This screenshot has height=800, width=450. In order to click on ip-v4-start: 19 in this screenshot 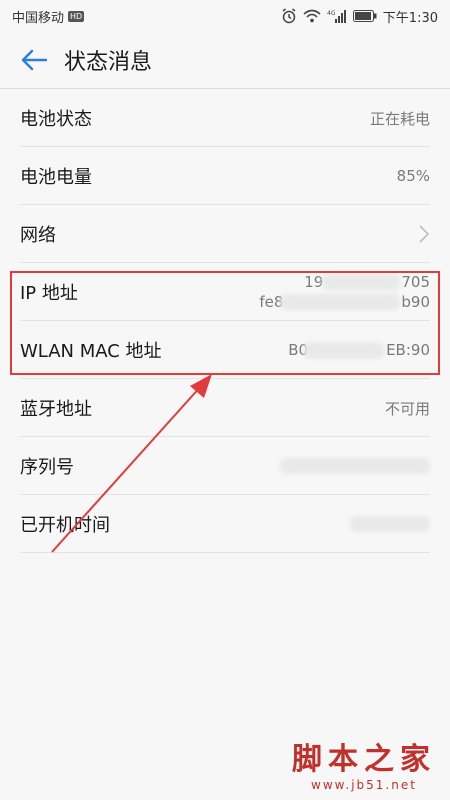, I will do `click(314, 282)`.